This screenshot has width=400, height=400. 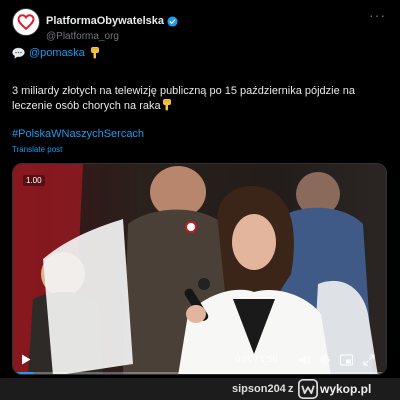 What do you see at coordinates (325, 360) in the screenshot?
I see `settings-icon` at bounding box center [325, 360].